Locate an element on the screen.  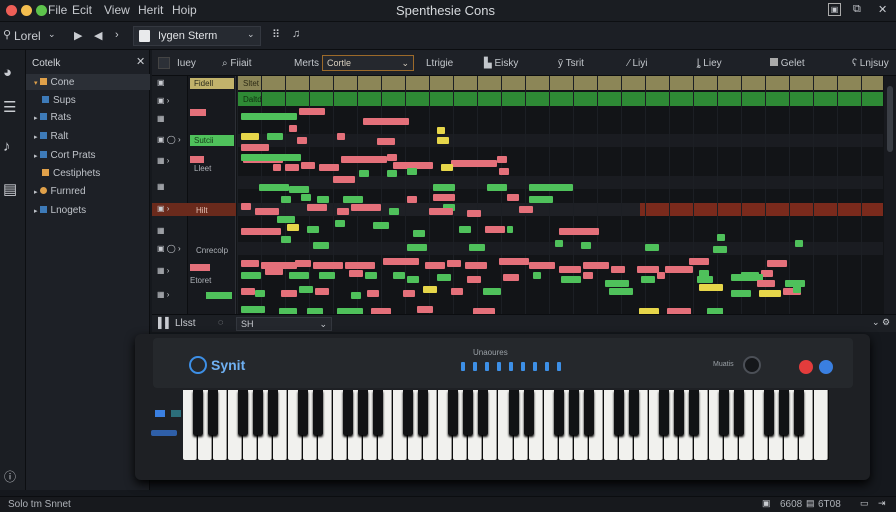
zoom-icon: ⌄ ⚙ is located at coordinates (881, 322).